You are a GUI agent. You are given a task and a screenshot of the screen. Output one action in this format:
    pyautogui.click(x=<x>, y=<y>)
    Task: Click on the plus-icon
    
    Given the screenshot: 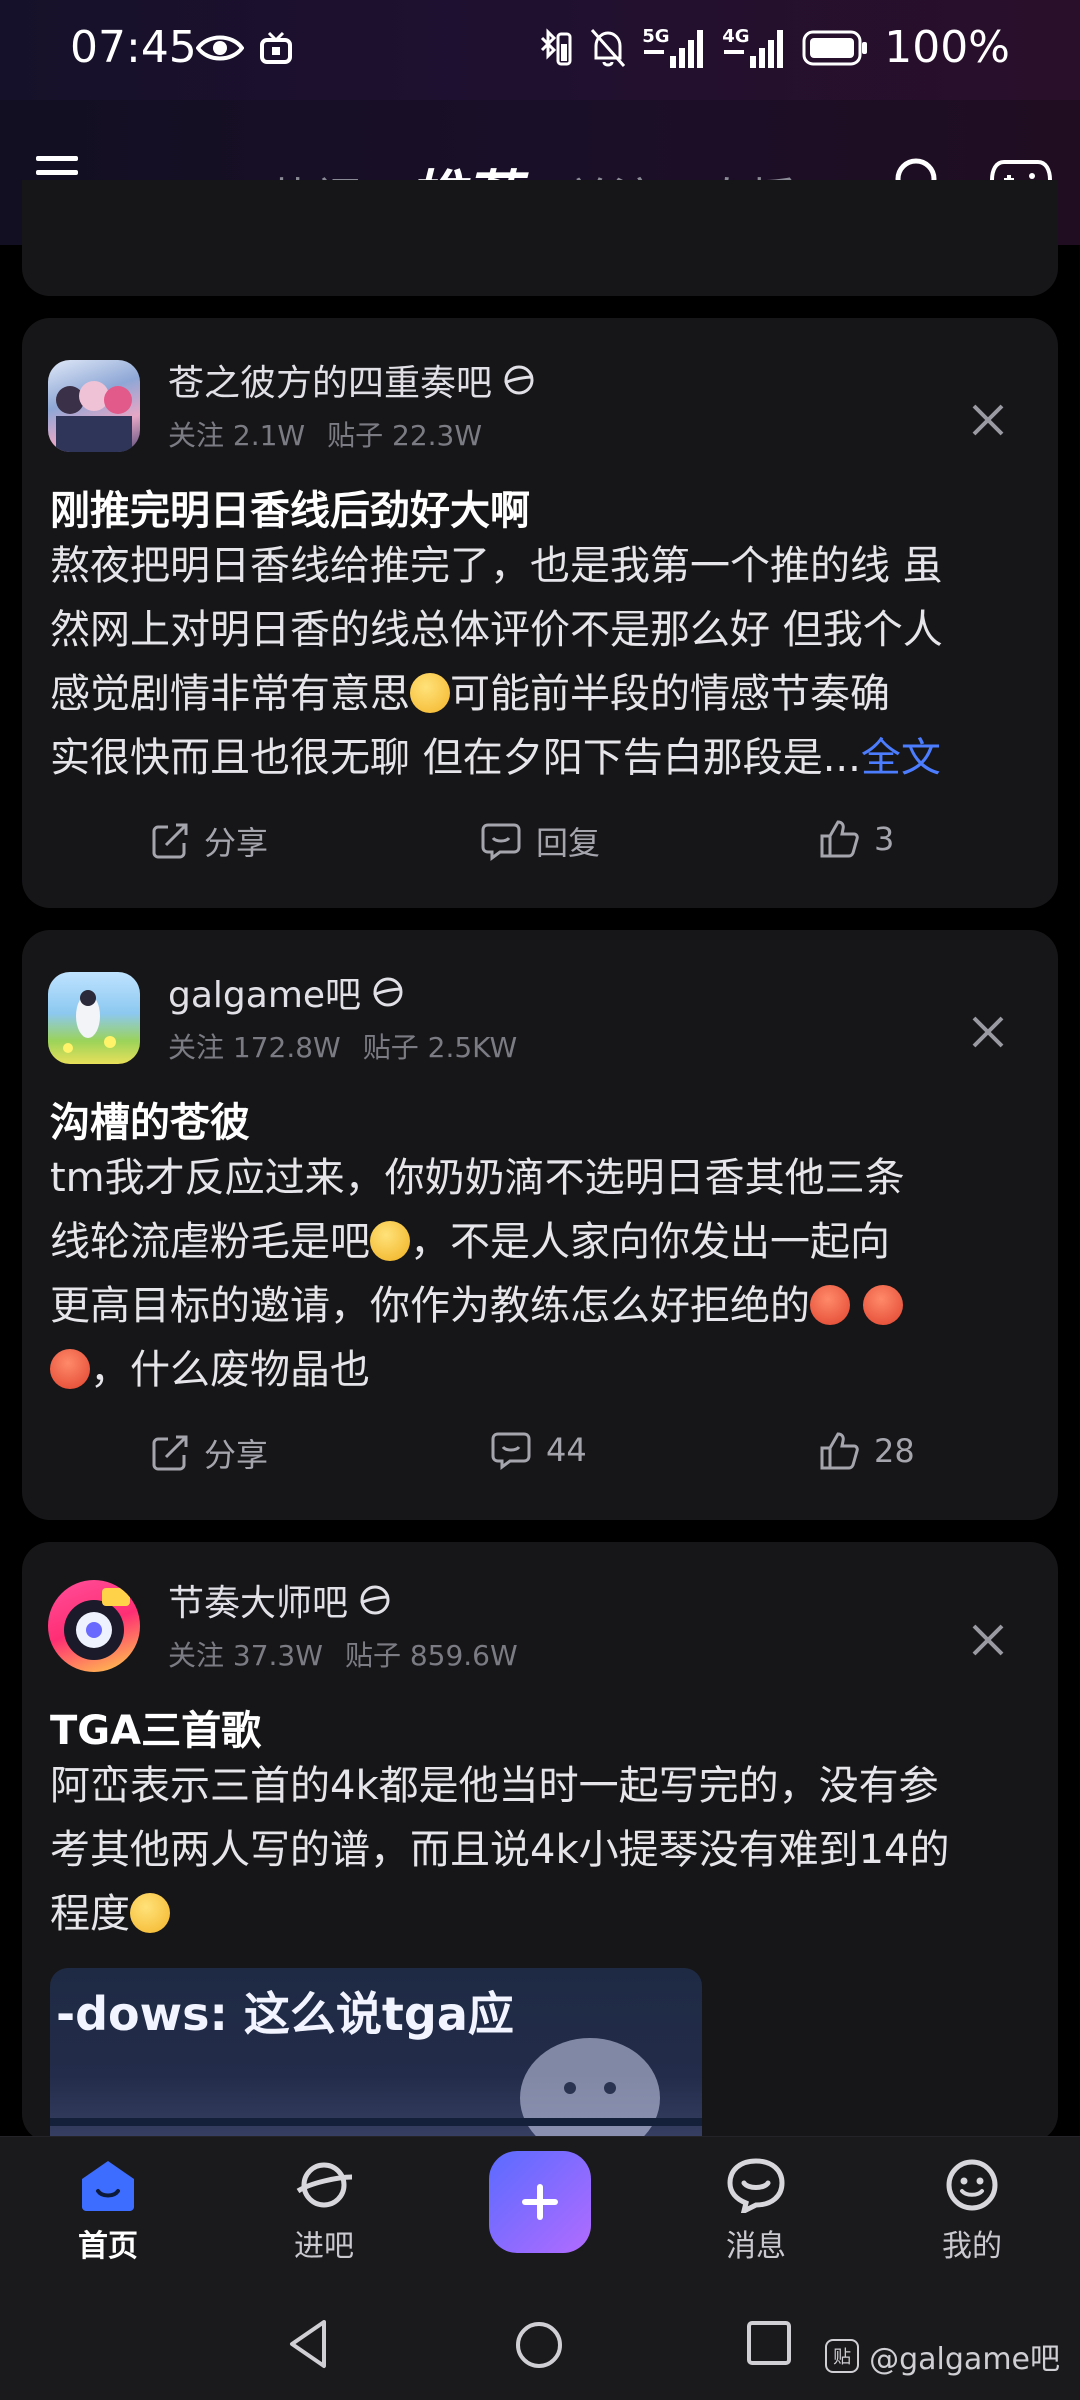 What is the action you would take?
    pyautogui.click(x=540, y=2202)
    